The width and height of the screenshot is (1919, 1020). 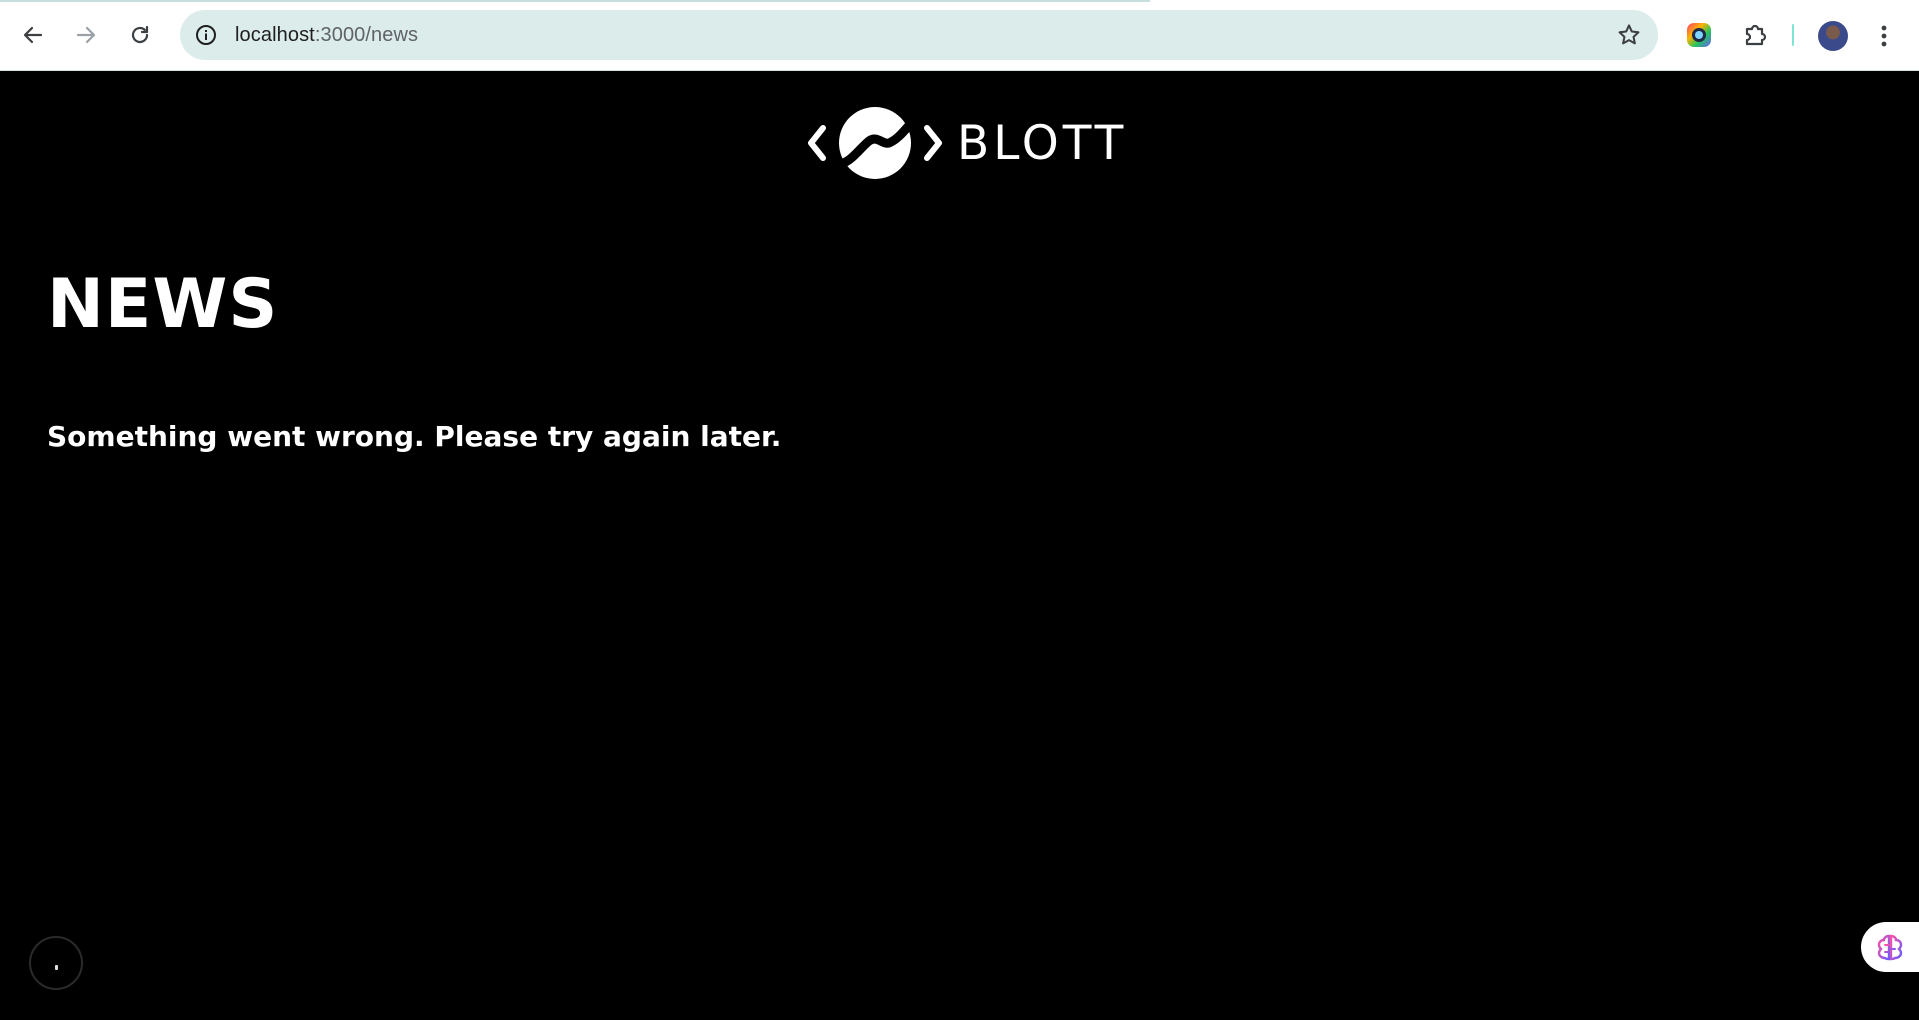 I want to click on url-text: localhost:3000/news, so click(x=326, y=35).